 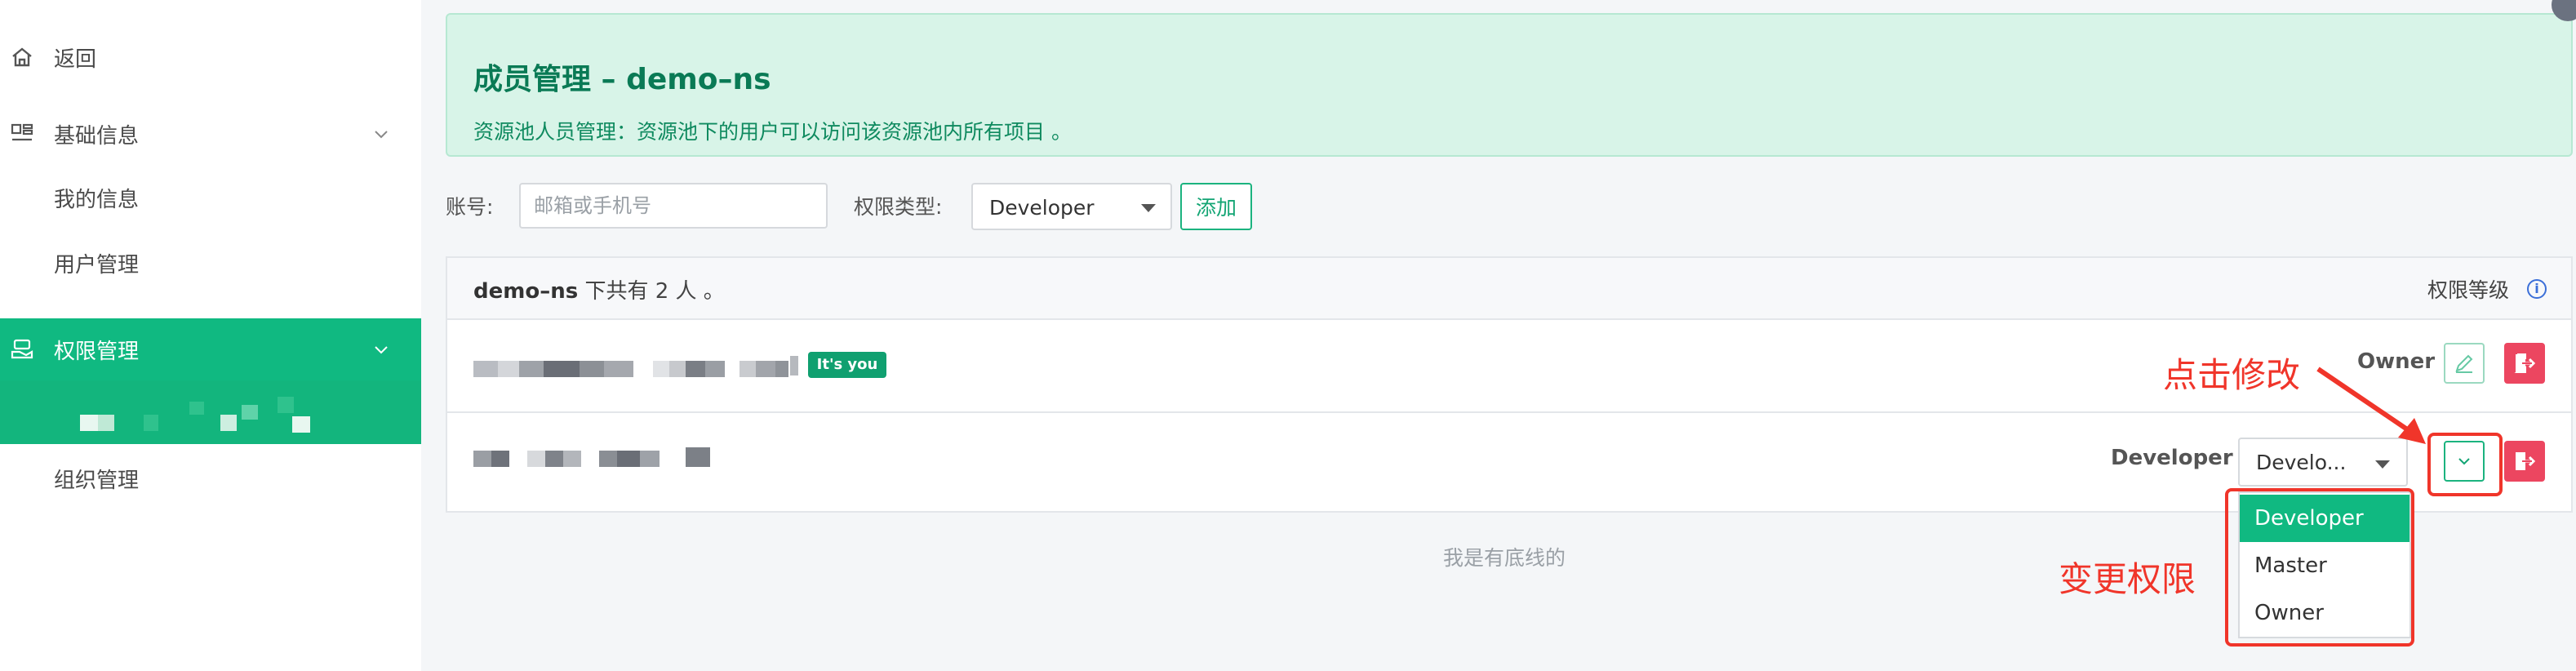 I want to click on layout-icon, so click(x=22, y=132).